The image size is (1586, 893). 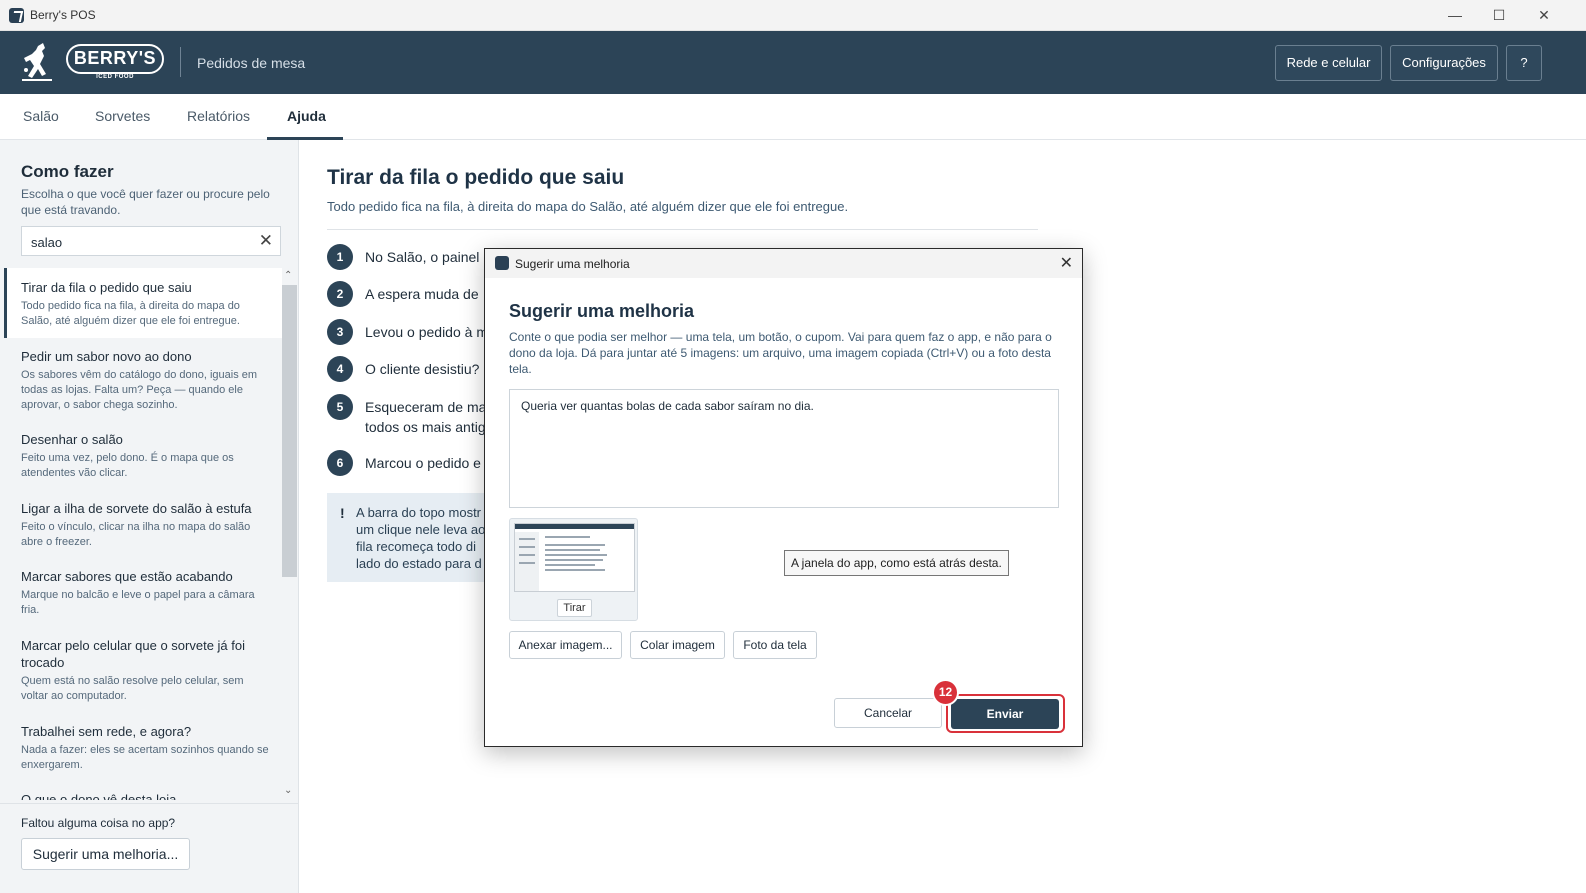 What do you see at coordinates (306, 116) in the screenshot?
I see `tab-ajuda: Ajuda` at bounding box center [306, 116].